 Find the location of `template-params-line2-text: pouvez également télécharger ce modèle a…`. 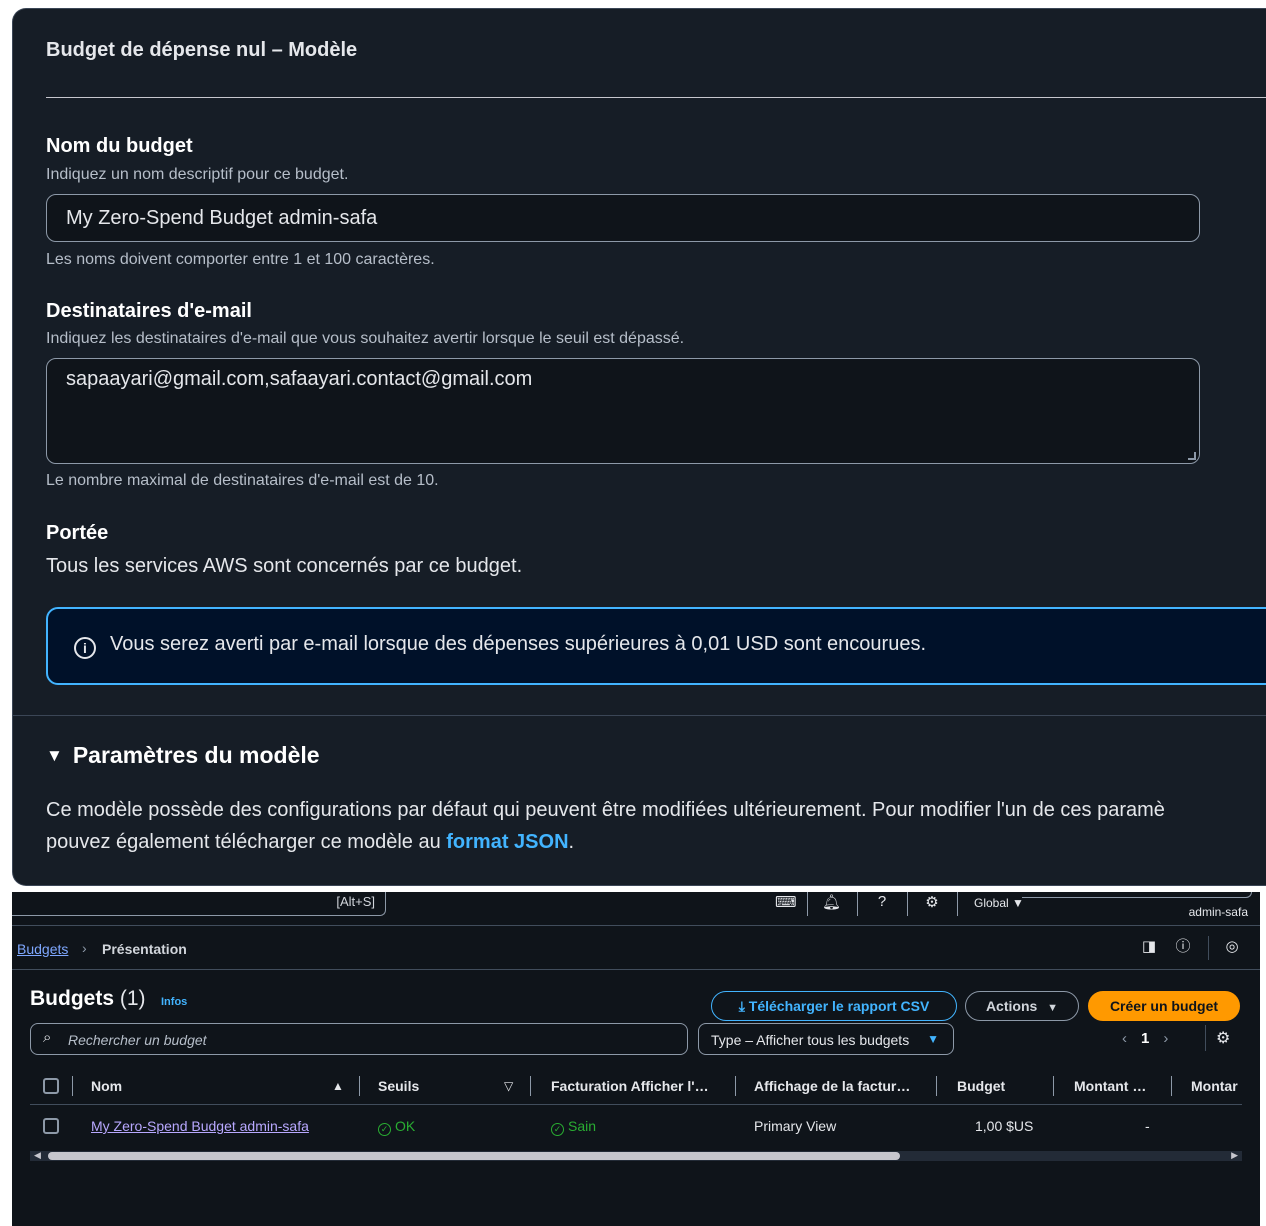

template-params-line2-text: pouvez également télécharger ce modèle a… is located at coordinates (246, 842).